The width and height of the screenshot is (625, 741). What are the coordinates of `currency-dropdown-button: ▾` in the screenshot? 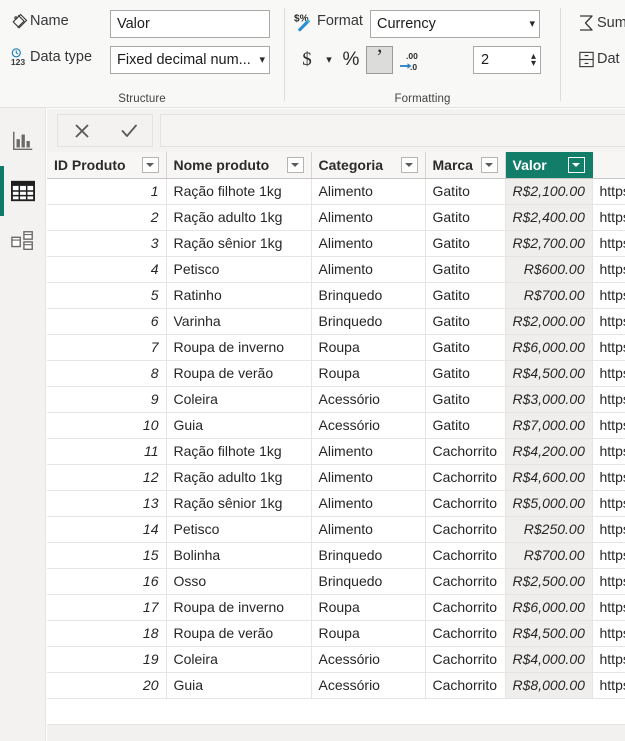 It's located at (327, 60).